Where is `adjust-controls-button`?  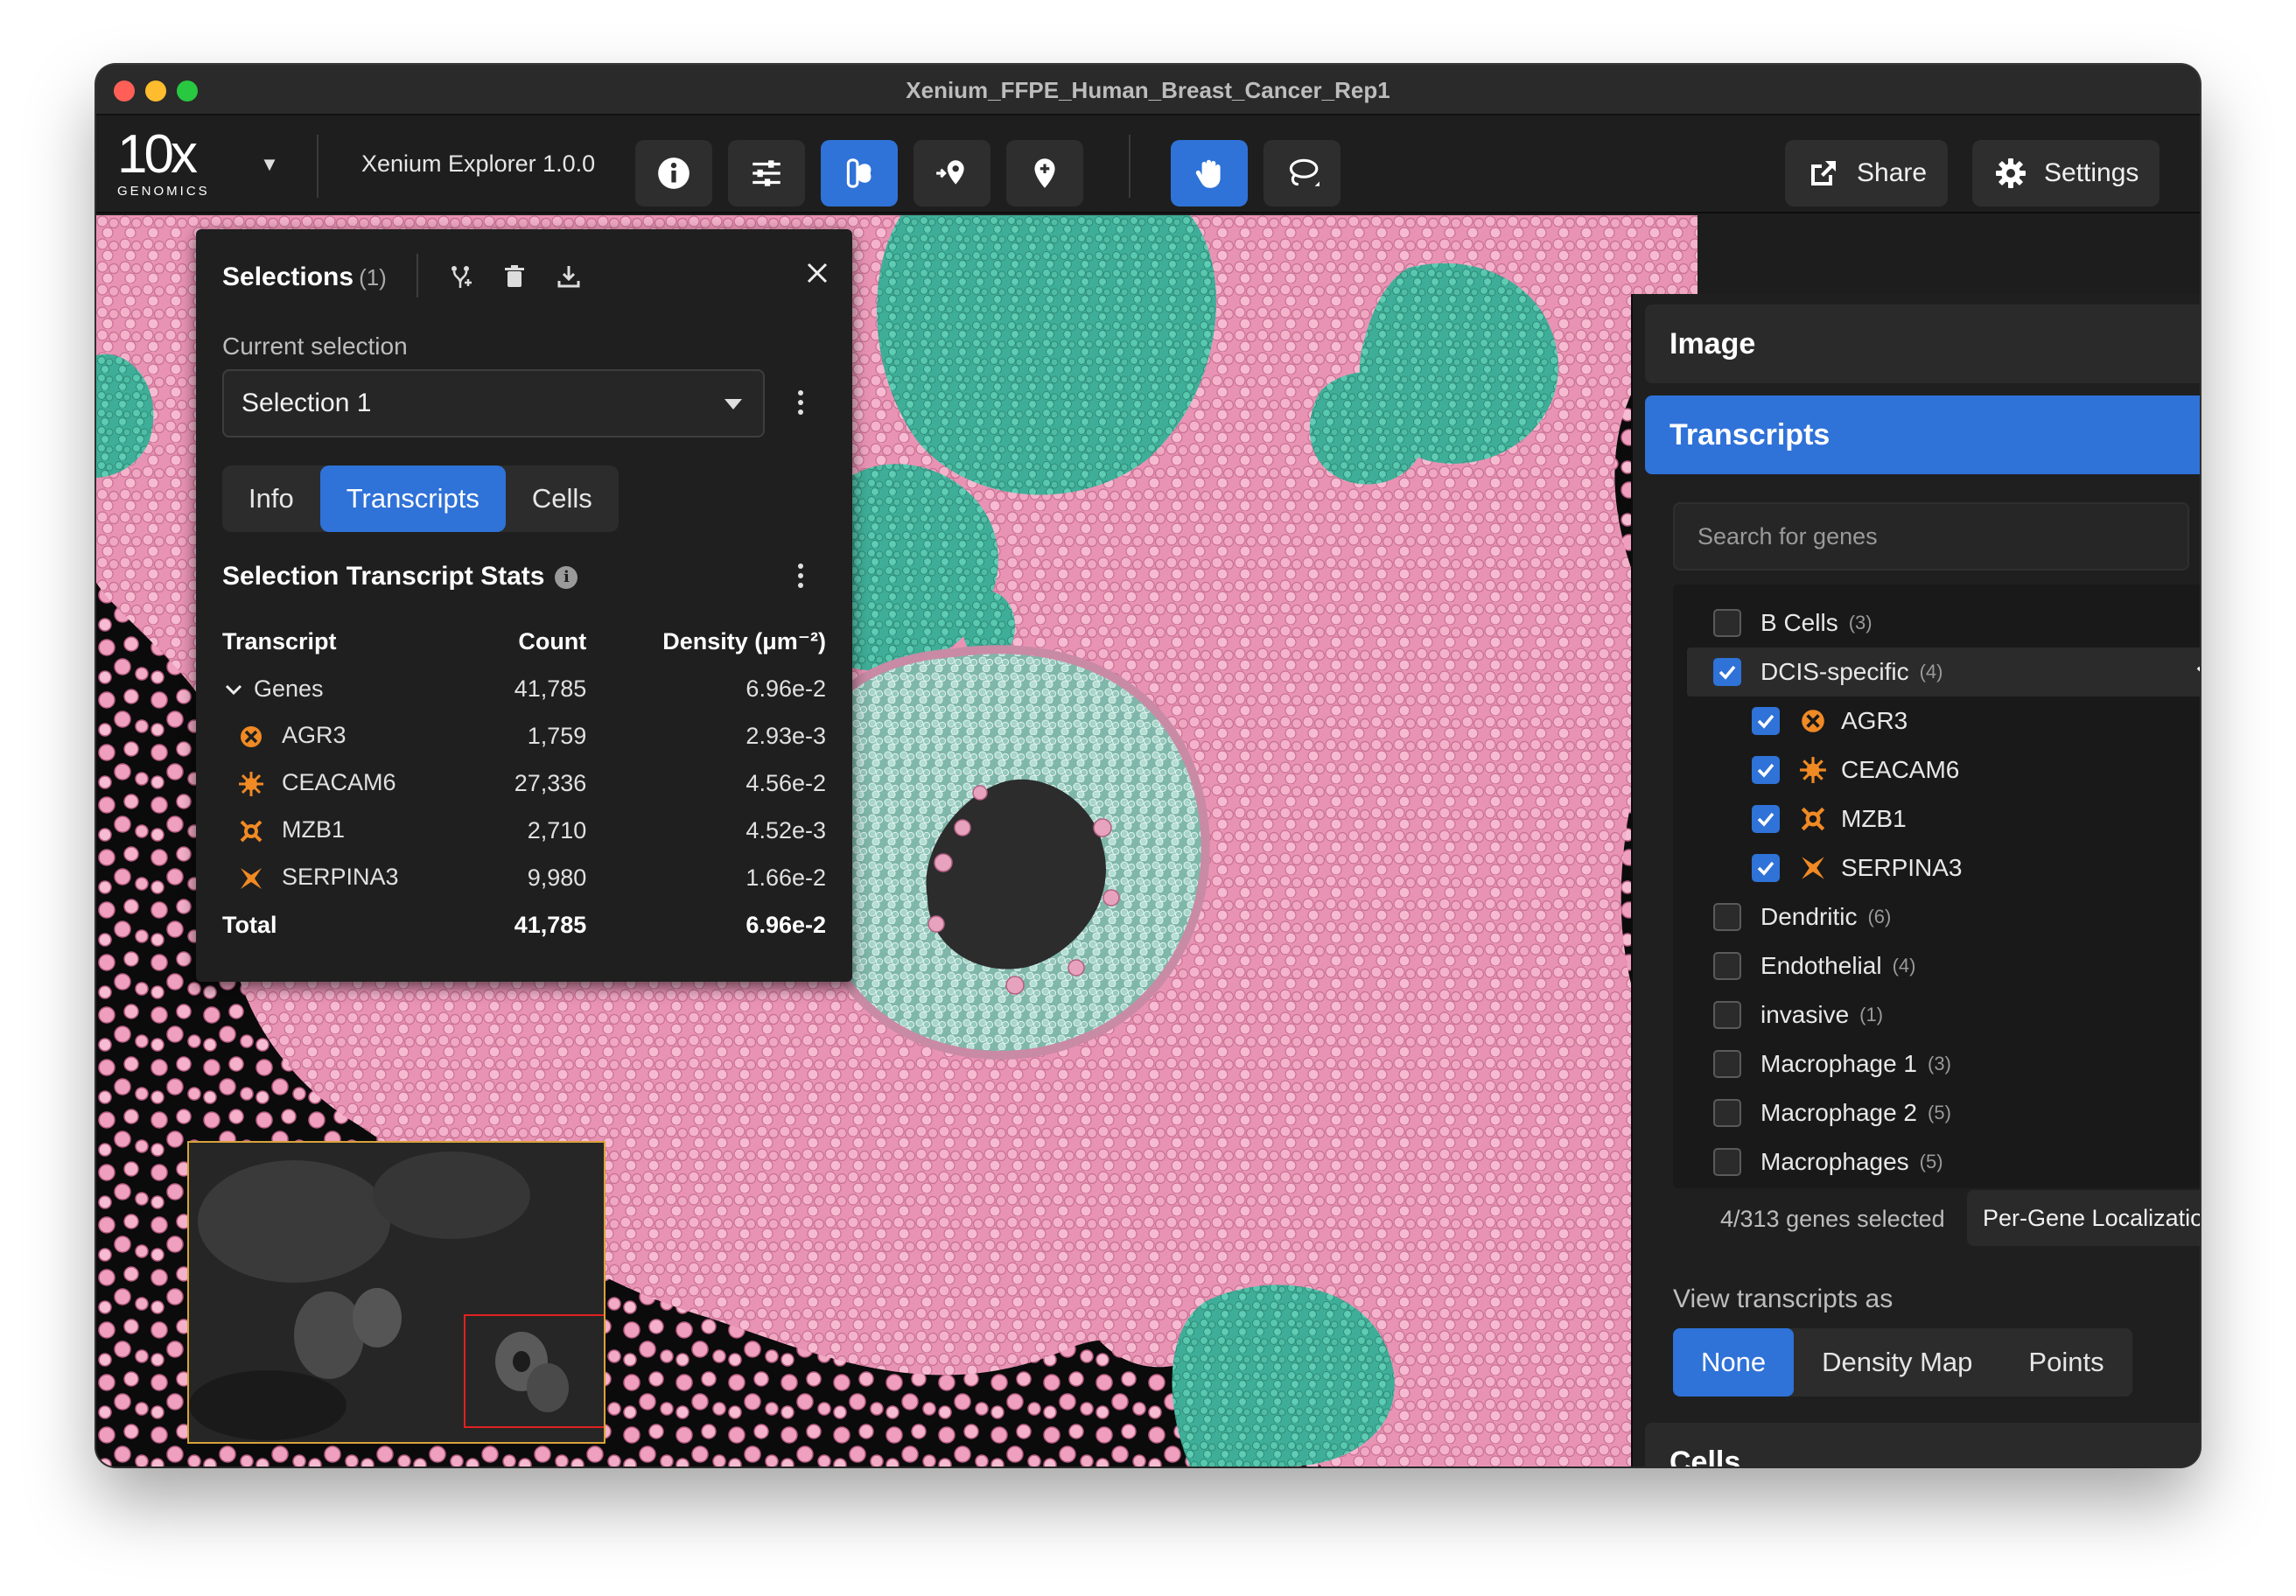
adjust-controls-button is located at coordinates (766, 173).